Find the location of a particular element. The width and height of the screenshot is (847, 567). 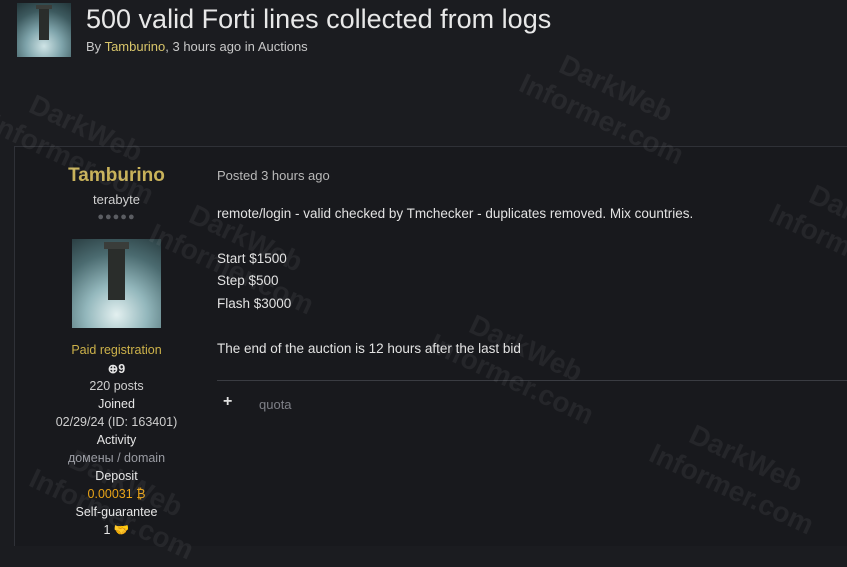

reputation-plus-icon: ⊕ is located at coordinates (113, 369).